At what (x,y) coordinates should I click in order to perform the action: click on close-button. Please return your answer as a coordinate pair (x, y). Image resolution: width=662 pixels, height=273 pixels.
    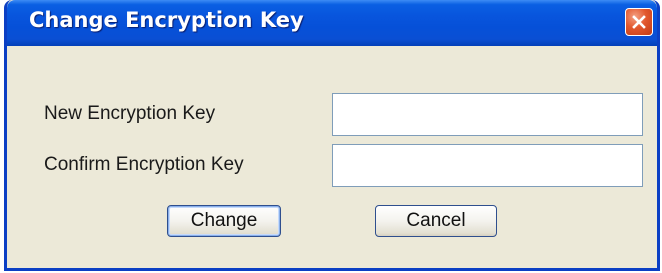
    Looking at the image, I should click on (639, 22).